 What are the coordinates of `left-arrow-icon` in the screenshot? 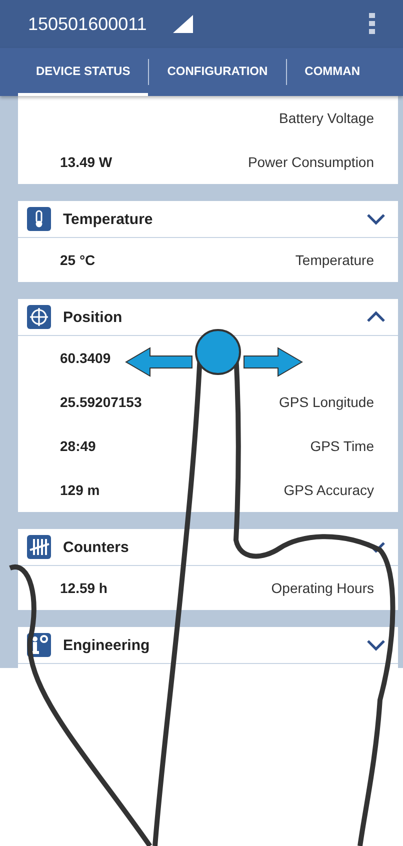 It's located at (158, 362).